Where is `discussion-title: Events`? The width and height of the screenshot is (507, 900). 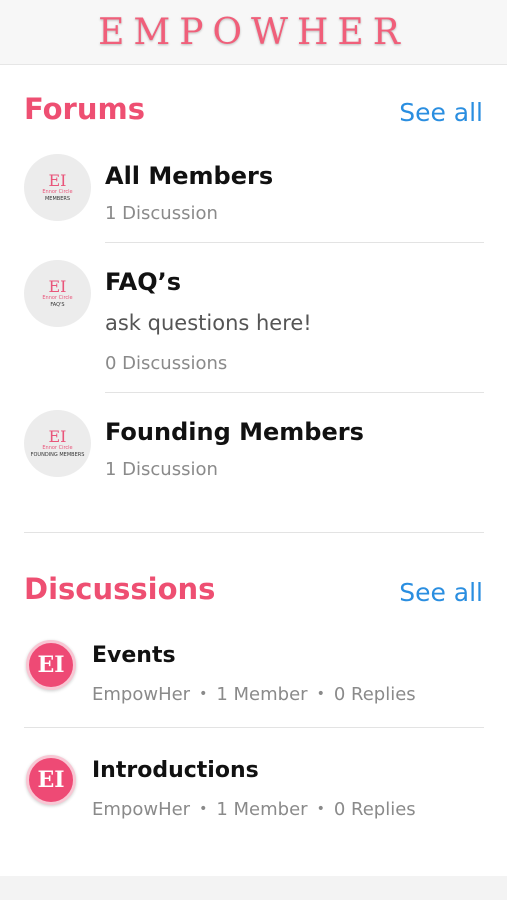 discussion-title: Events is located at coordinates (134, 655).